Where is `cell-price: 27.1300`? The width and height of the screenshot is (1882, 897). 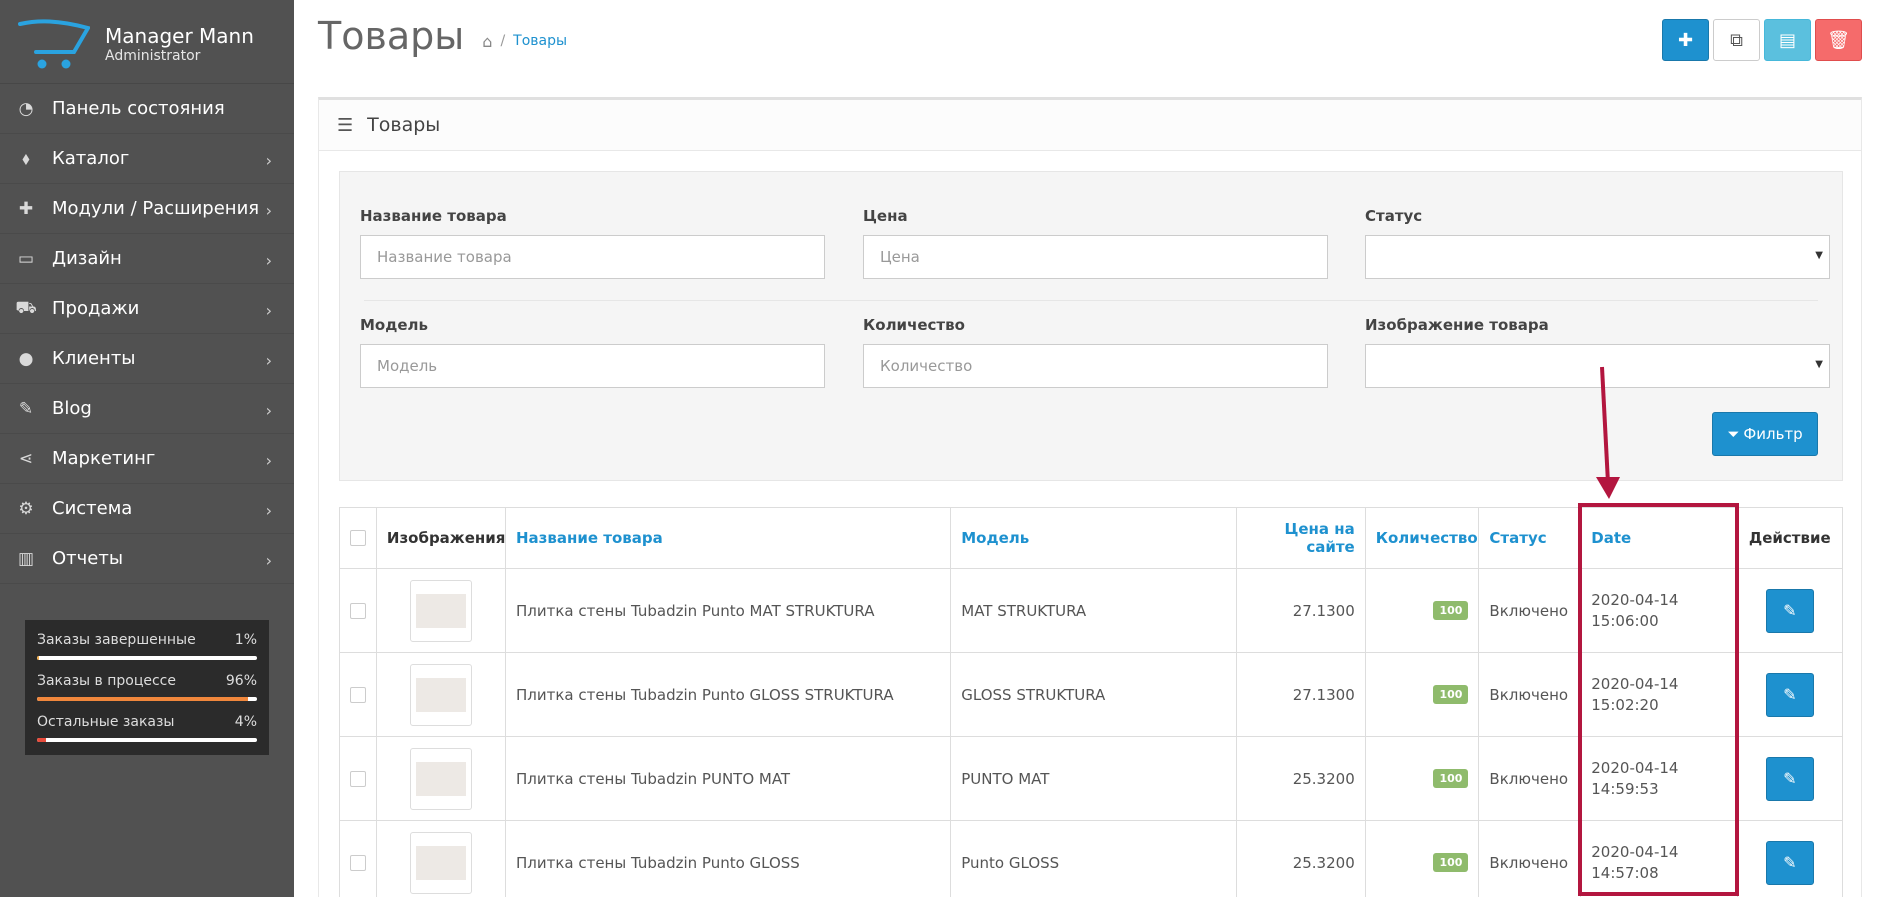 cell-price: 27.1300 is located at coordinates (1301, 610).